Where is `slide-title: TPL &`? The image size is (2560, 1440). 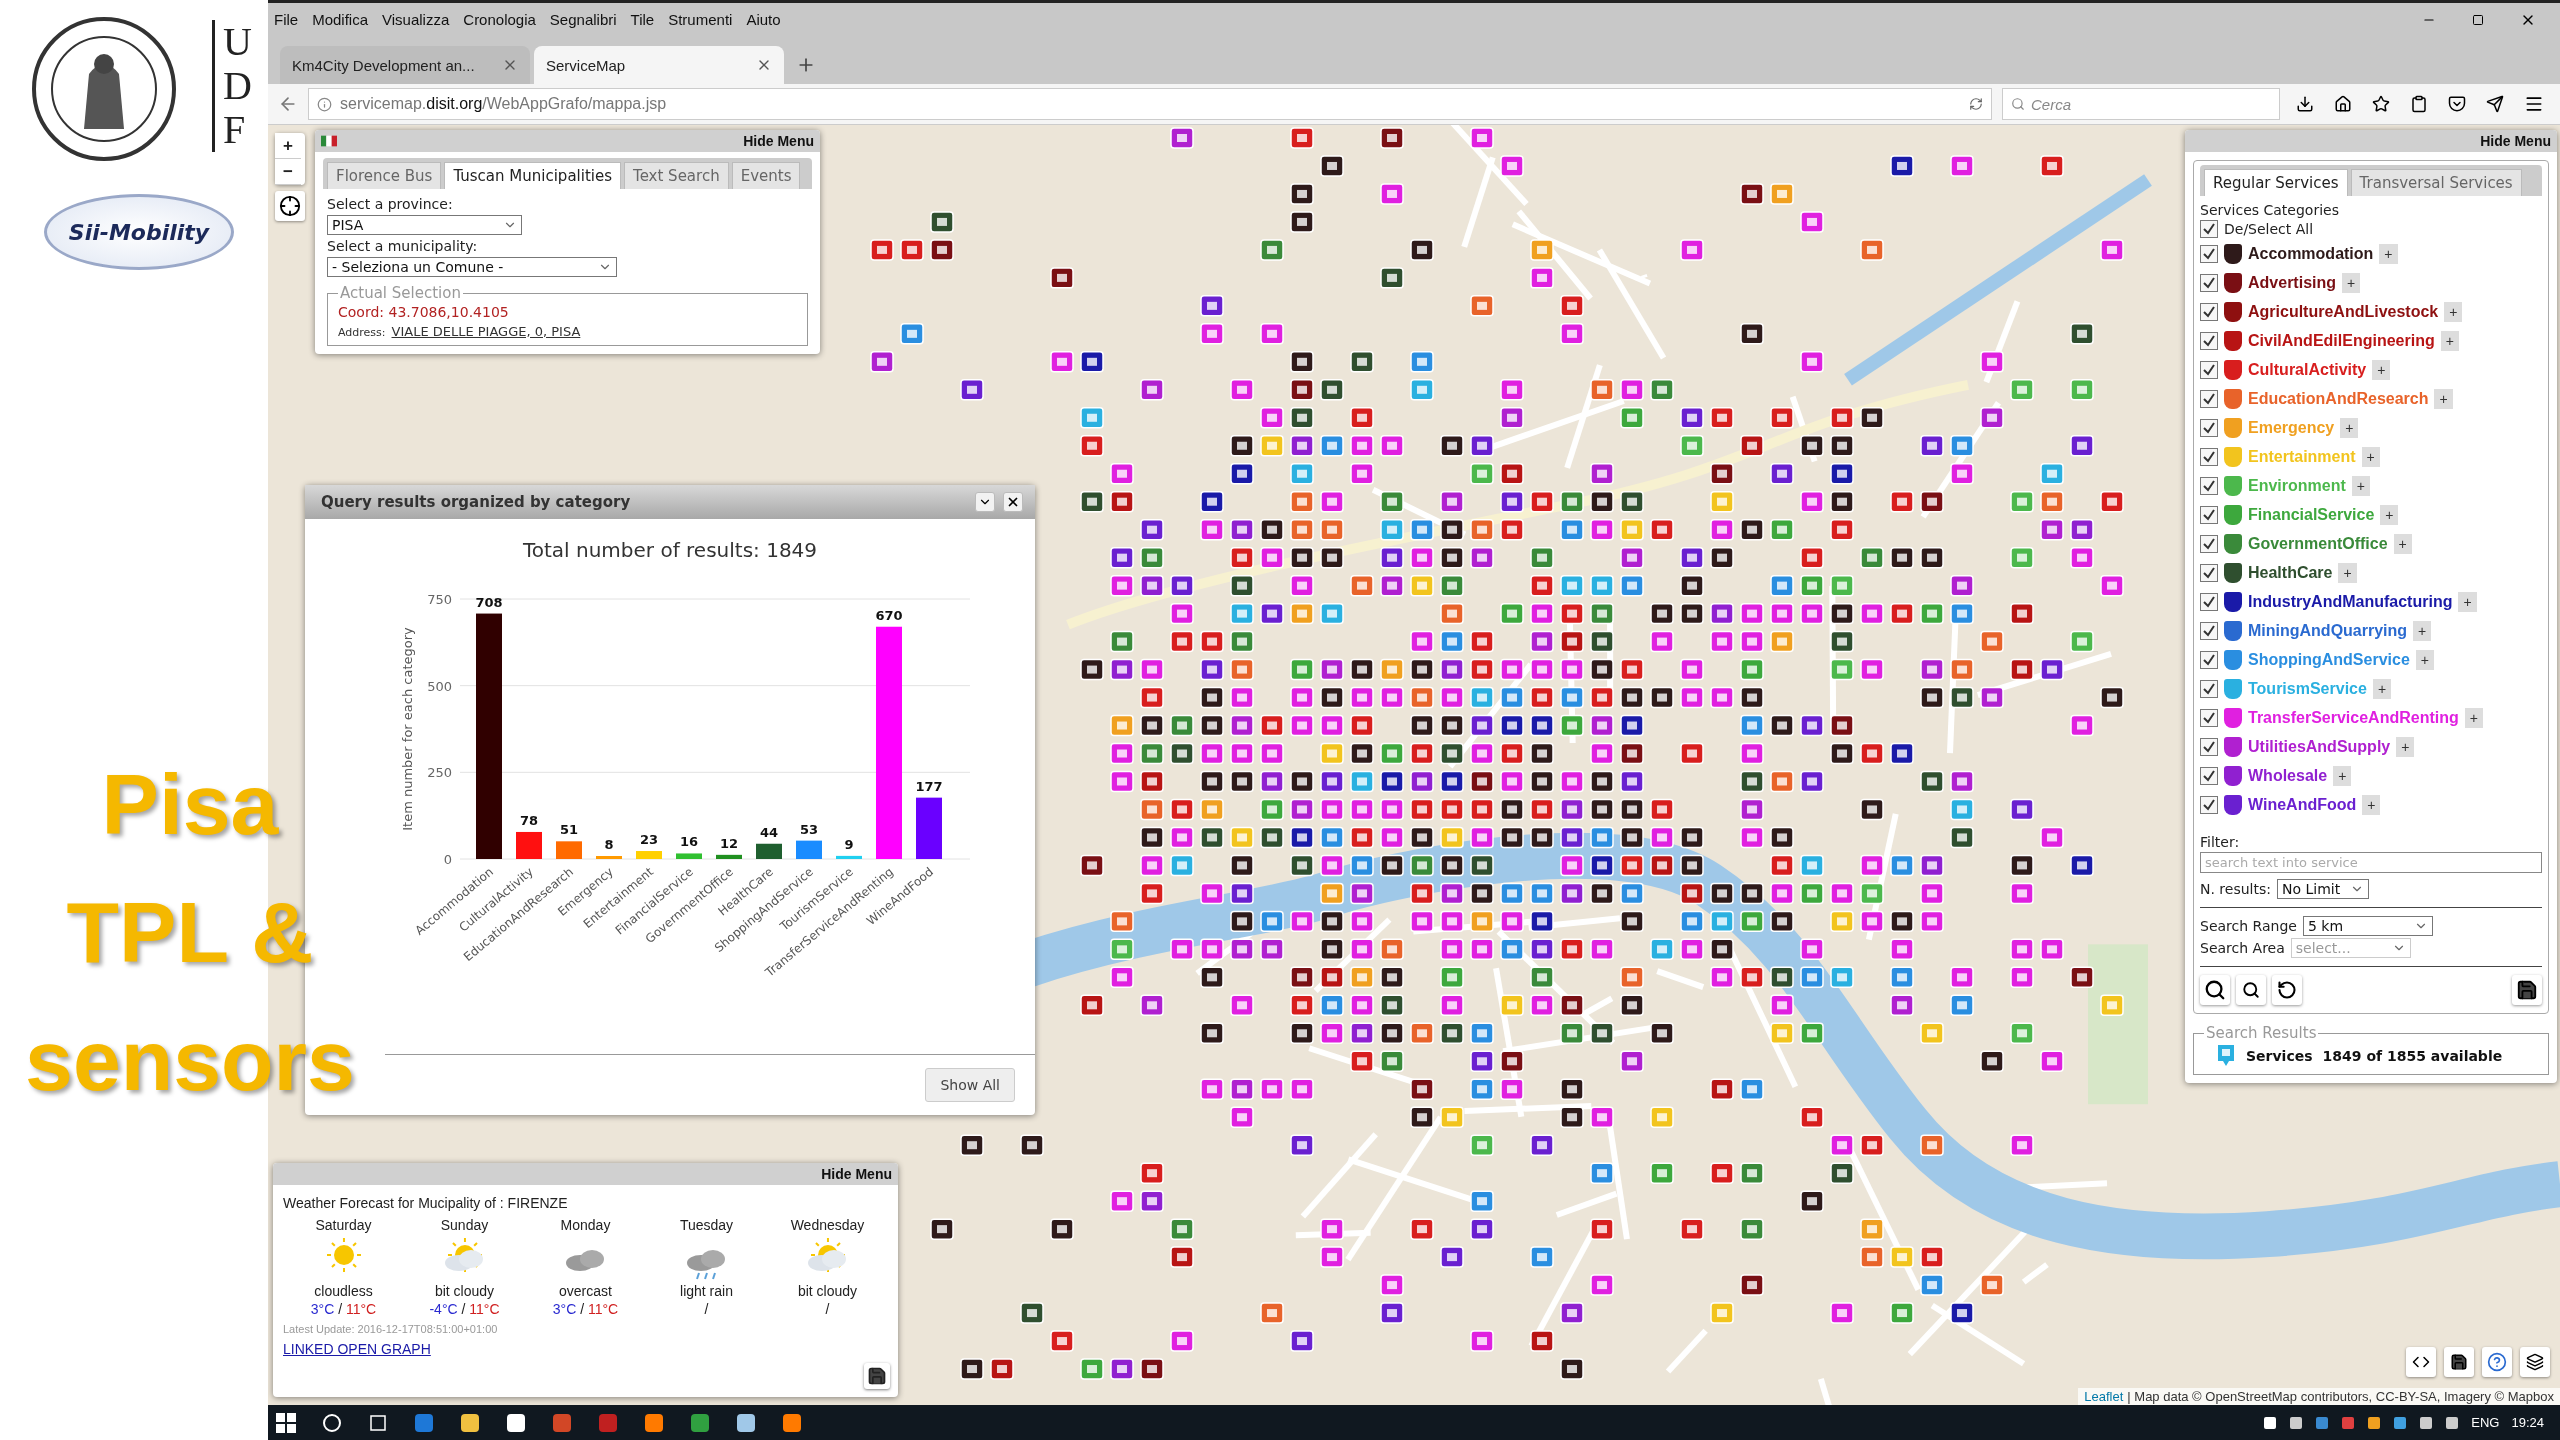
slide-title: TPL & is located at coordinates (190, 932).